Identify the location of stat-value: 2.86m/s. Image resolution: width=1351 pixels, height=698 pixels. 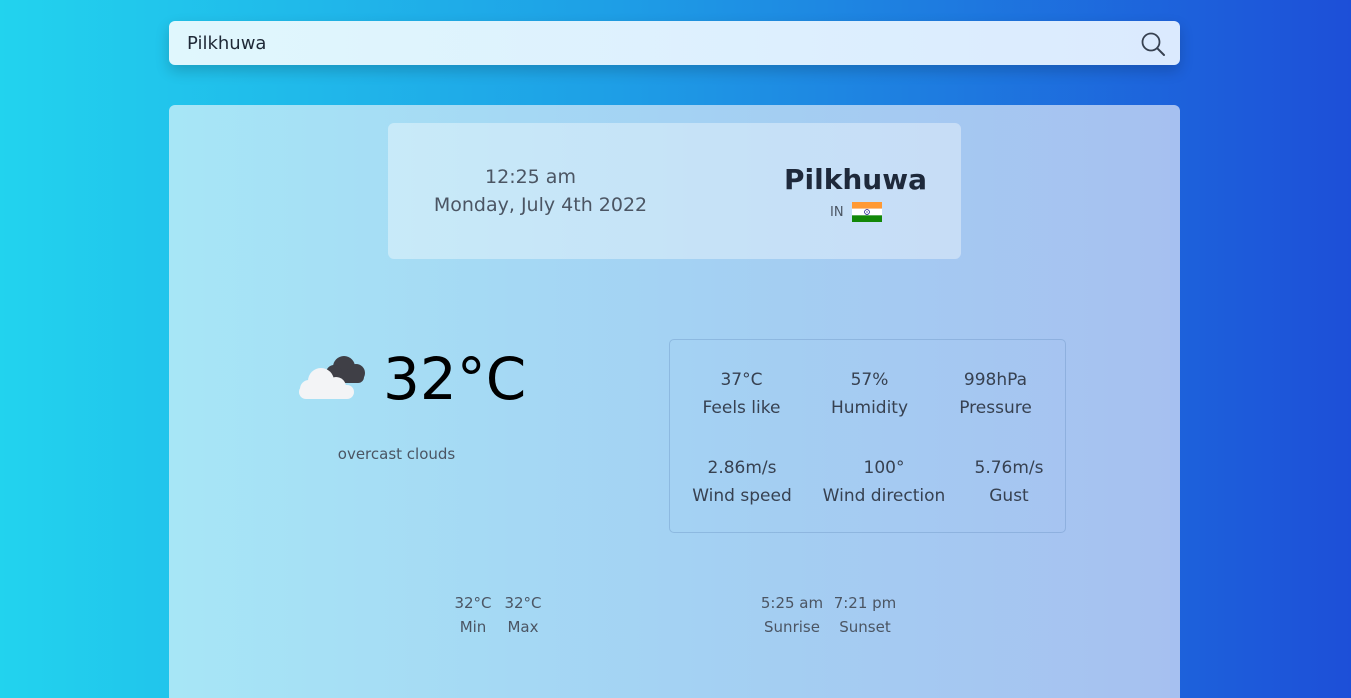
(742, 468).